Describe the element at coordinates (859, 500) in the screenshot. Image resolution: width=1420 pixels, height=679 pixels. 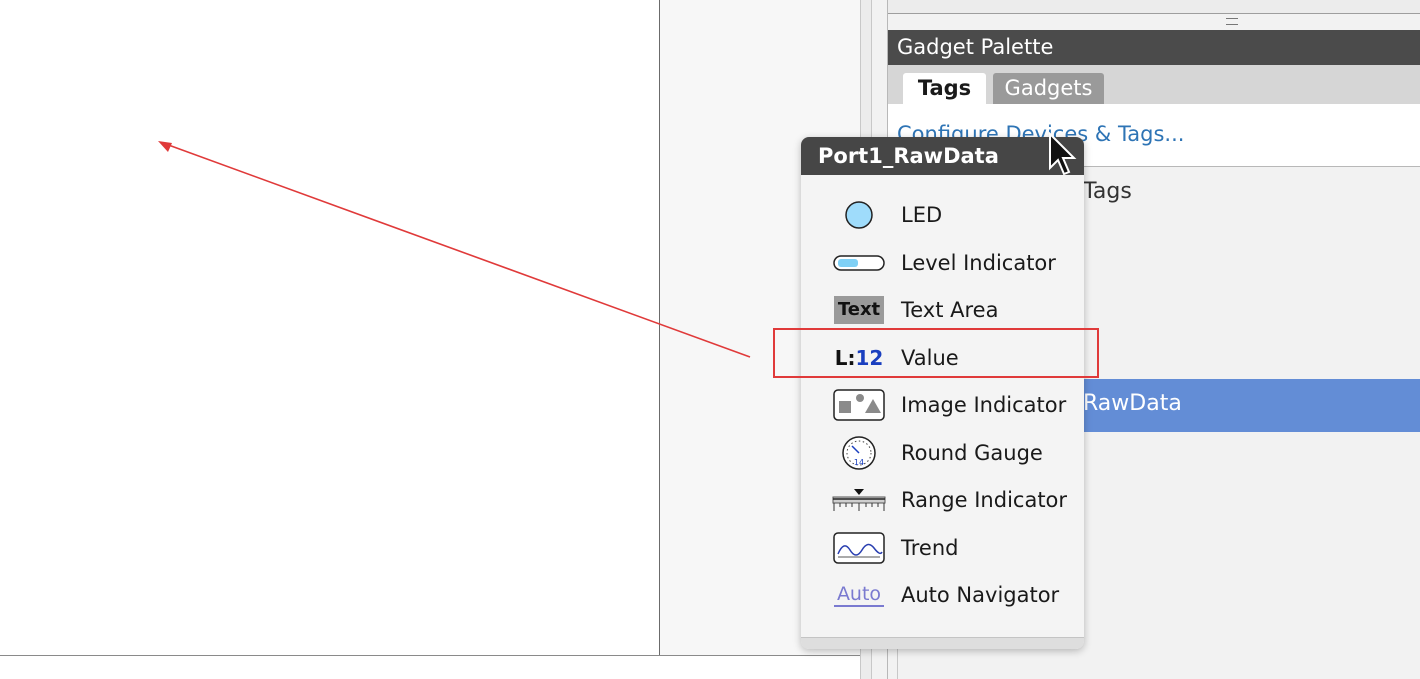
I see `range-indicator-icon` at that location.